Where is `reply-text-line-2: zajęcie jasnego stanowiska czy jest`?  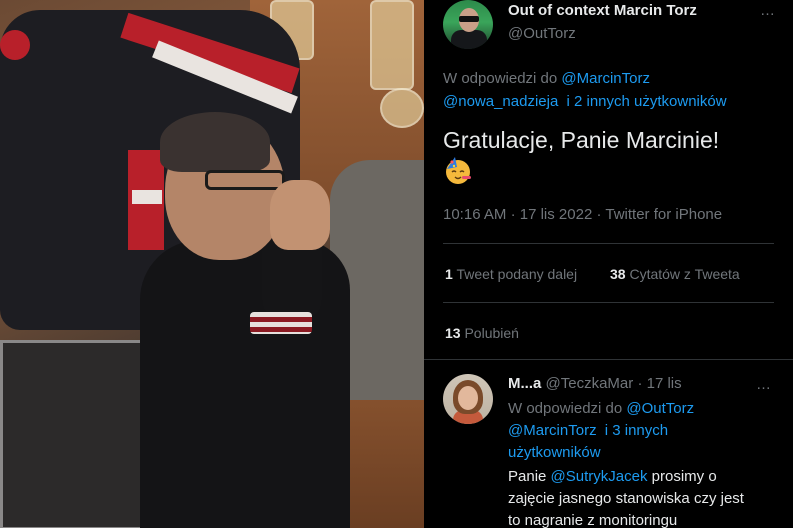
reply-text-line-2: zajęcie jasnego stanowiska czy jest is located at coordinates (626, 498).